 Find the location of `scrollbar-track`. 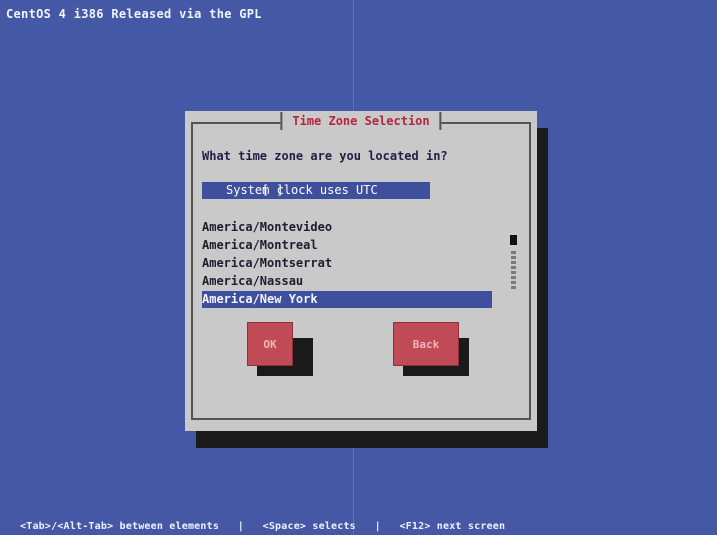

scrollbar-track is located at coordinates (513, 270).